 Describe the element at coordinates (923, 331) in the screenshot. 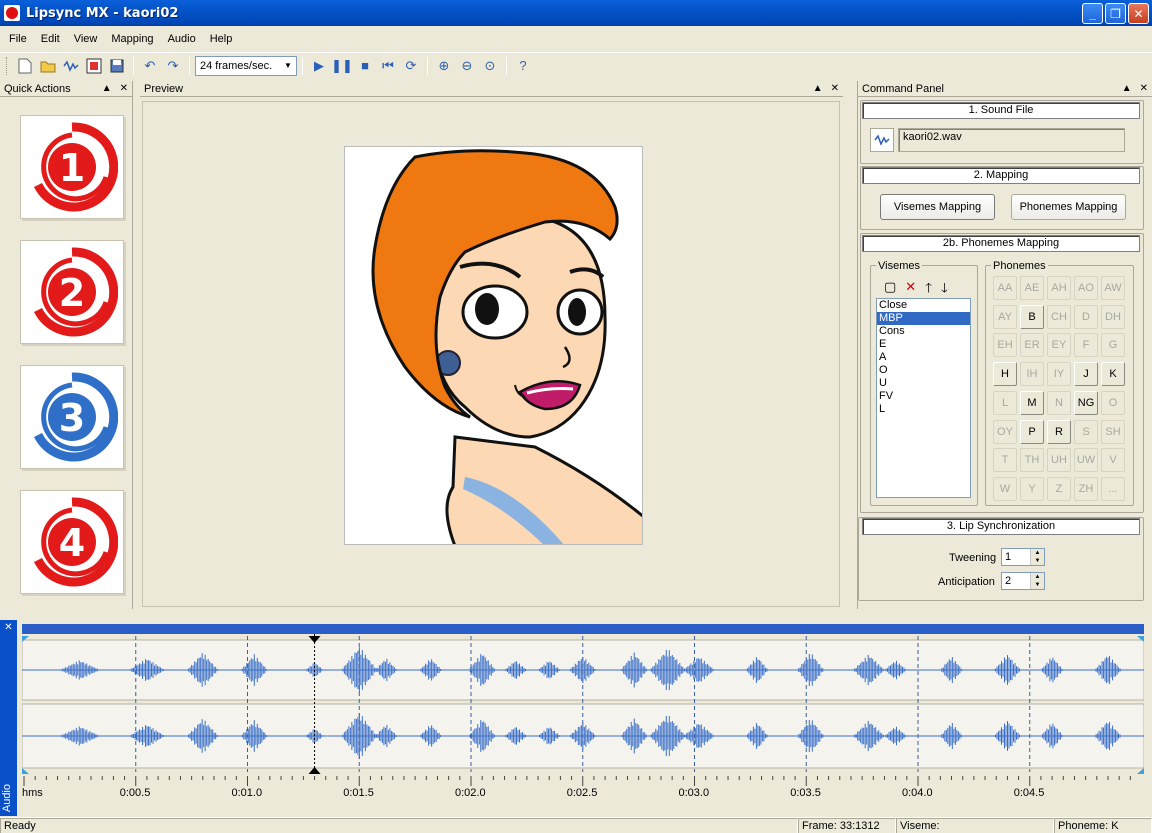

I see `viseme-item: Cons` at that location.